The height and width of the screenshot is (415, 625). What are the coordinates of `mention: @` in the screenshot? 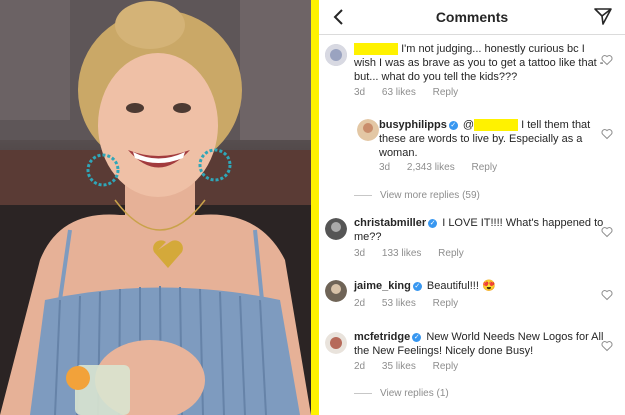 It's located at (468, 125).